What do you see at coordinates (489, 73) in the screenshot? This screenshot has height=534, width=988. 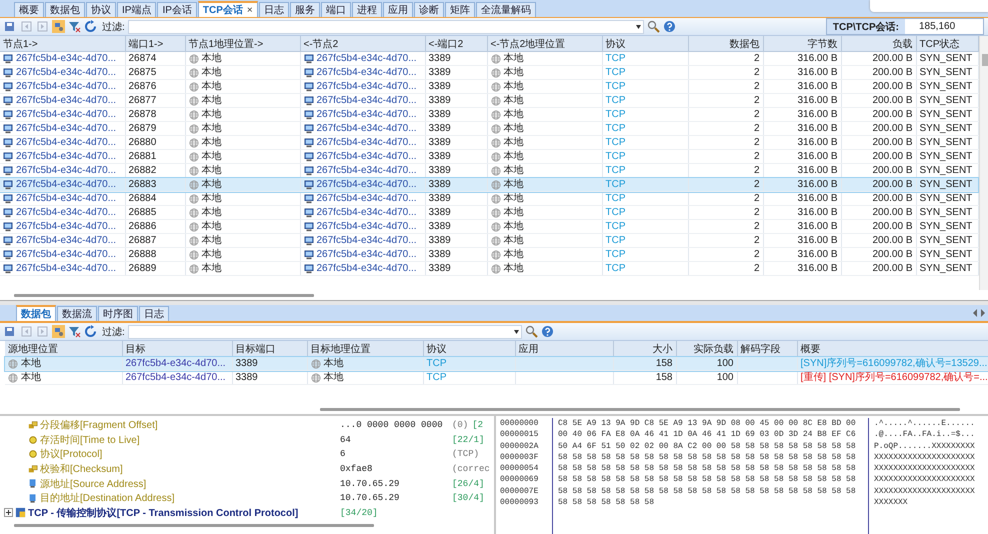 I see `session-row: 267fc5b4-e34c-4d70... 26875 本地 267fc5b4-e34c-4d70... 3389 本地 TCP 2 316.00 B 200.00 B SYN_SENT` at bounding box center [489, 73].